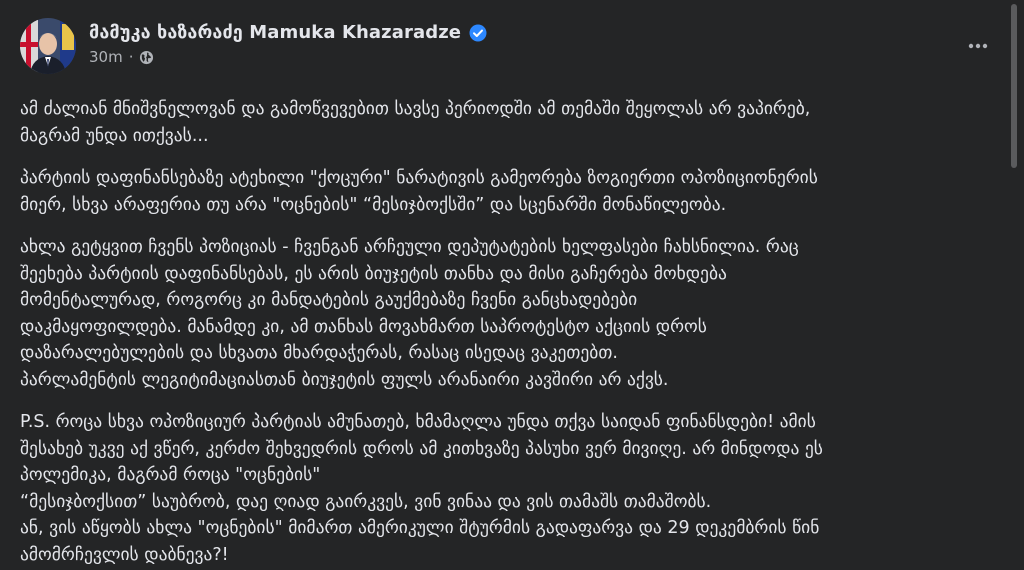 This screenshot has width=1024, height=570. I want to click on scrollbar, so click(1014, 285).